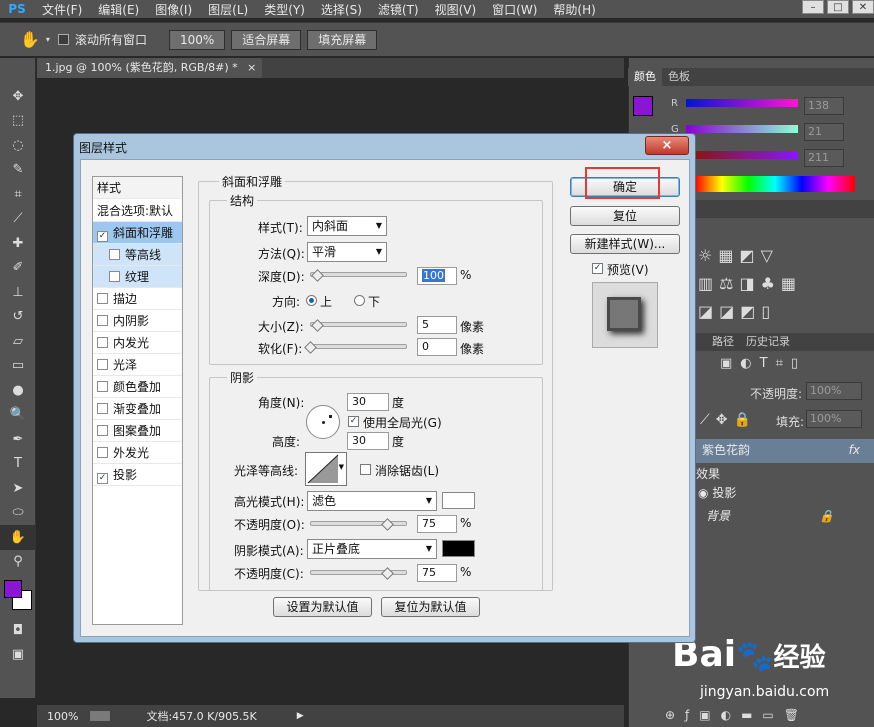 This screenshot has width=874, height=727. Describe the element at coordinates (768, 342) in the screenshot. I see `tab-history: 历史记录` at that location.